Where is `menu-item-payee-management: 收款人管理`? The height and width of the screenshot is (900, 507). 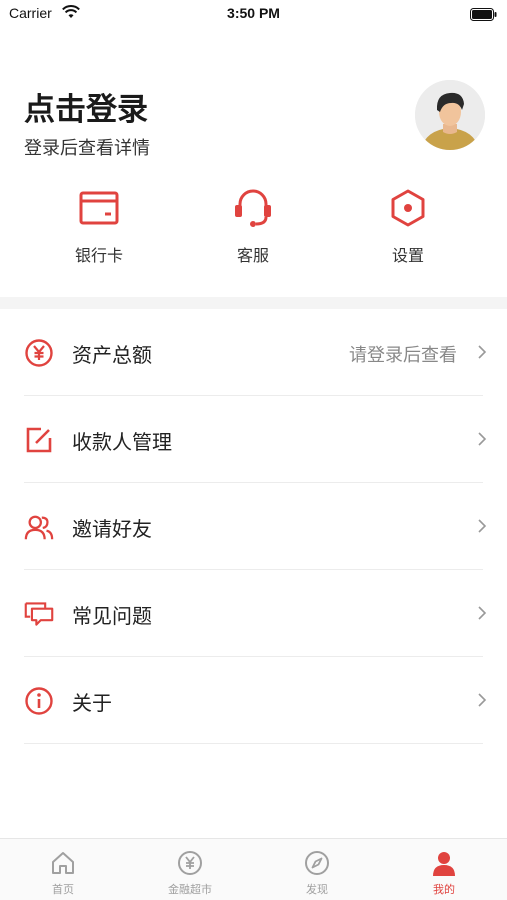
menu-item-payee-management: 收款人管理 is located at coordinates (253, 439).